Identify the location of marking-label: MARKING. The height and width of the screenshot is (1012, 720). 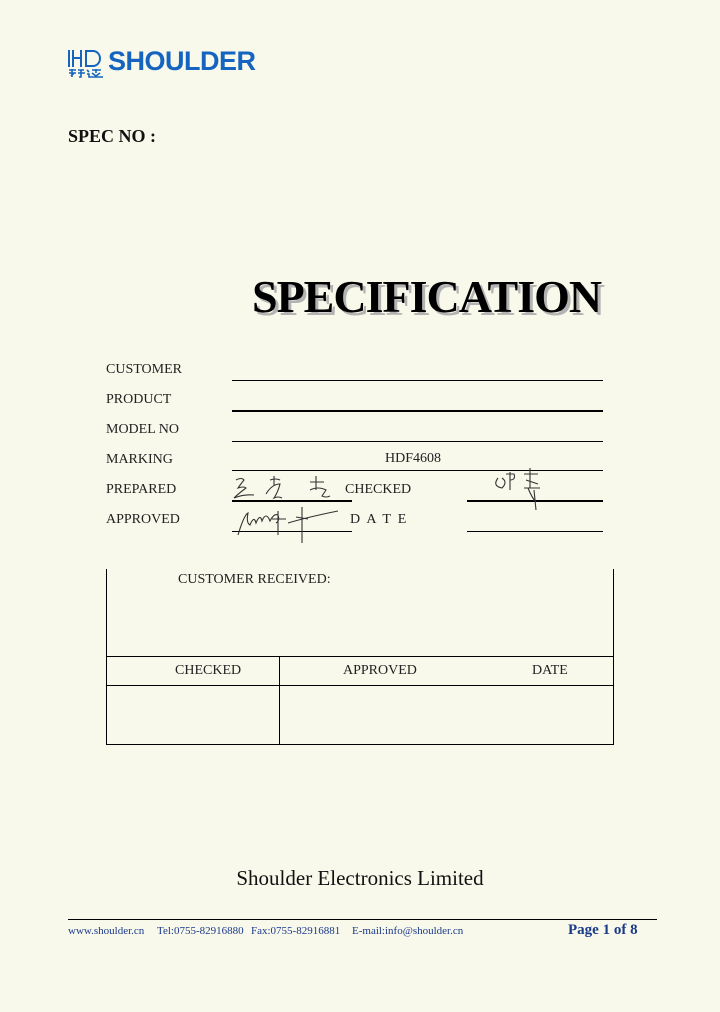
(139, 459).